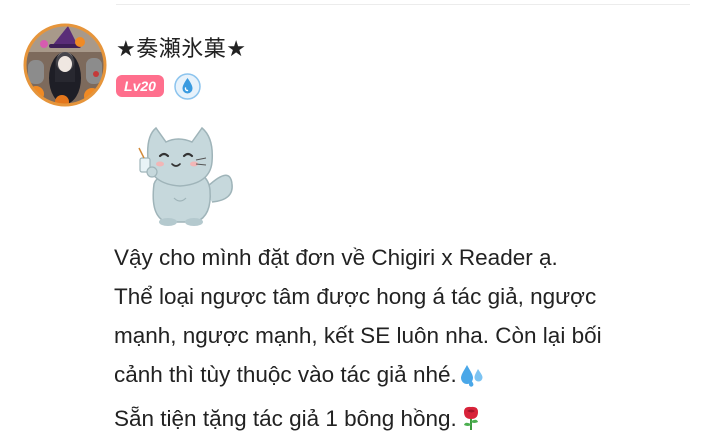  What do you see at coordinates (285, 418) in the screenshot?
I see `post-line-5-text: Sẵn tiện tặng tác giả 1 bông hồng.` at bounding box center [285, 418].